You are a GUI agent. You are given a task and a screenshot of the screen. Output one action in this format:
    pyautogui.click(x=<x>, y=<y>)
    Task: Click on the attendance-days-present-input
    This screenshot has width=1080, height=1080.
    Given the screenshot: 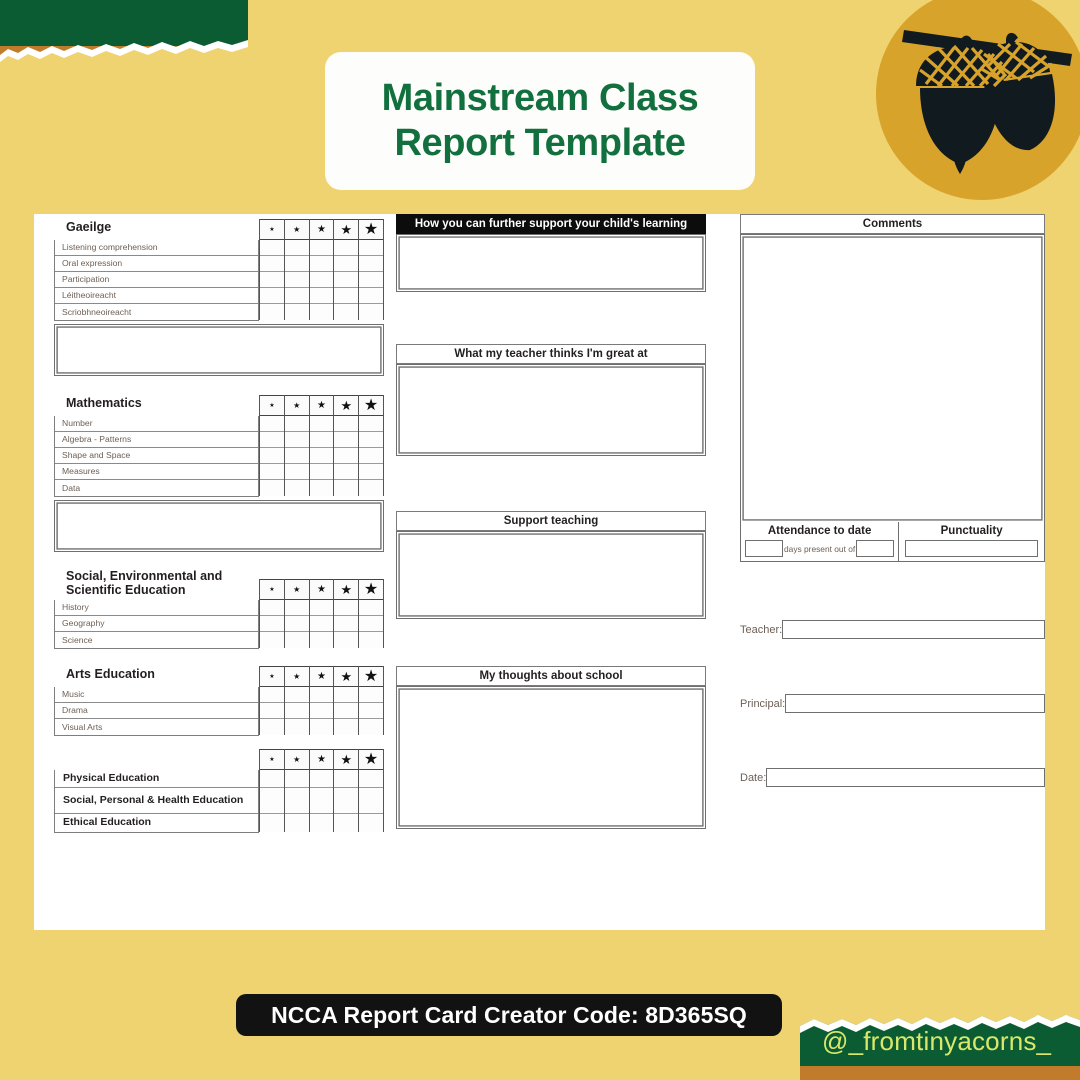 What is the action you would take?
    pyautogui.click(x=764, y=548)
    